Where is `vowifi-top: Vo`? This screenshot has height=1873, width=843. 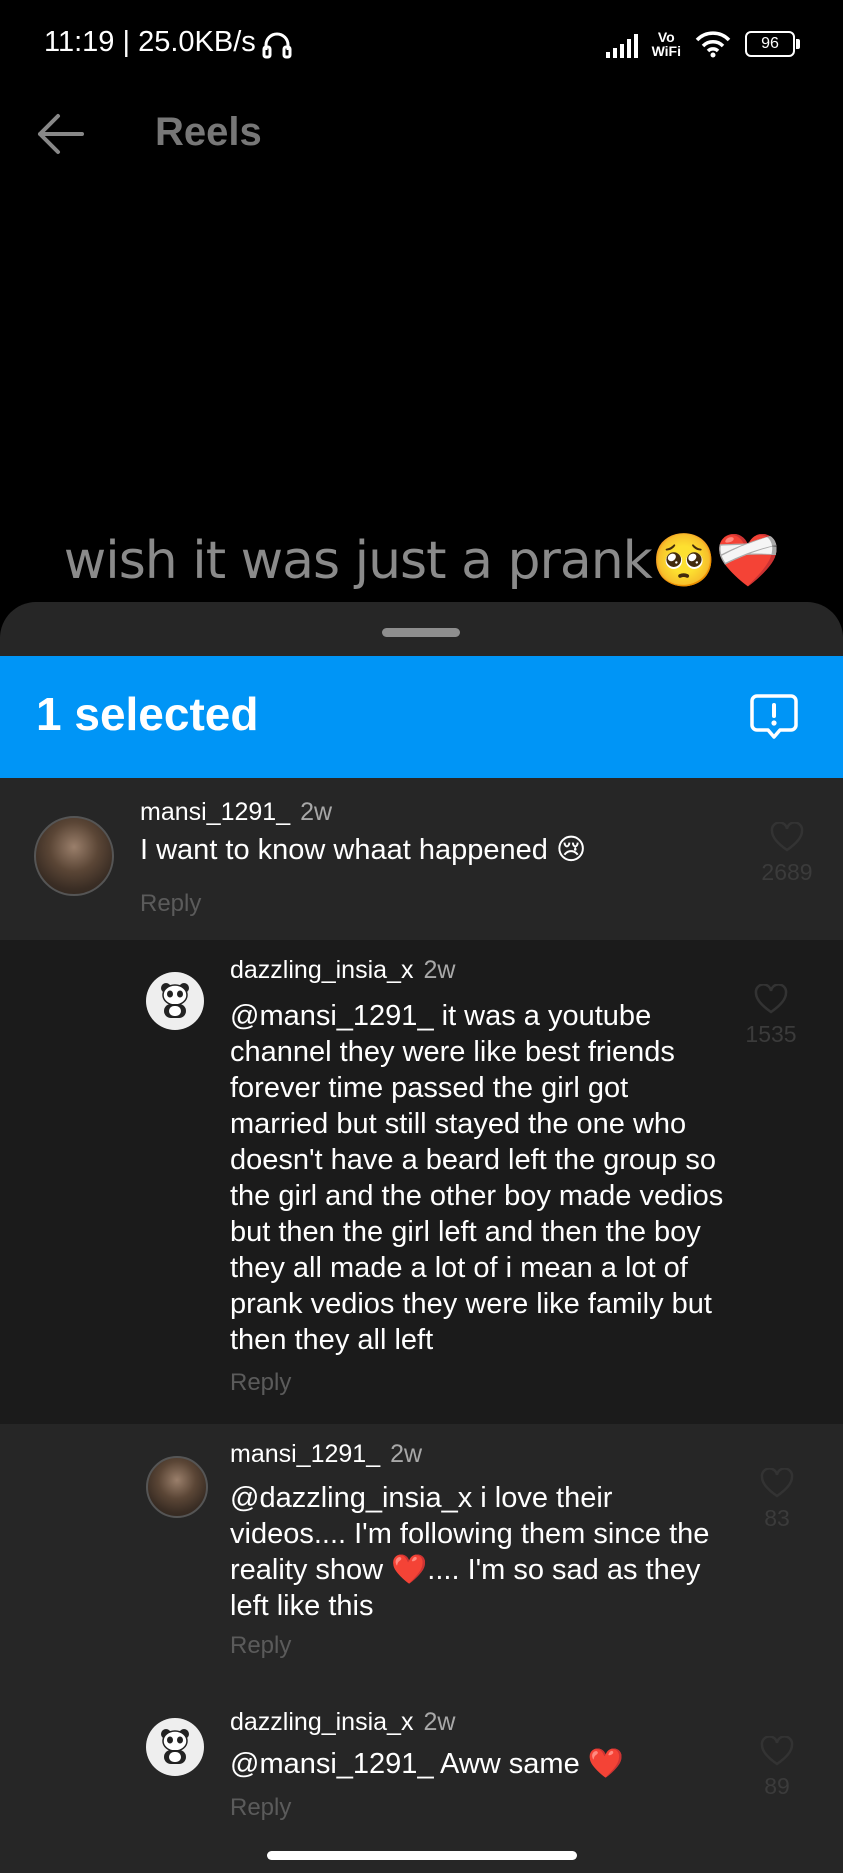
vowifi-top: Vo is located at coordinates (666, 37).